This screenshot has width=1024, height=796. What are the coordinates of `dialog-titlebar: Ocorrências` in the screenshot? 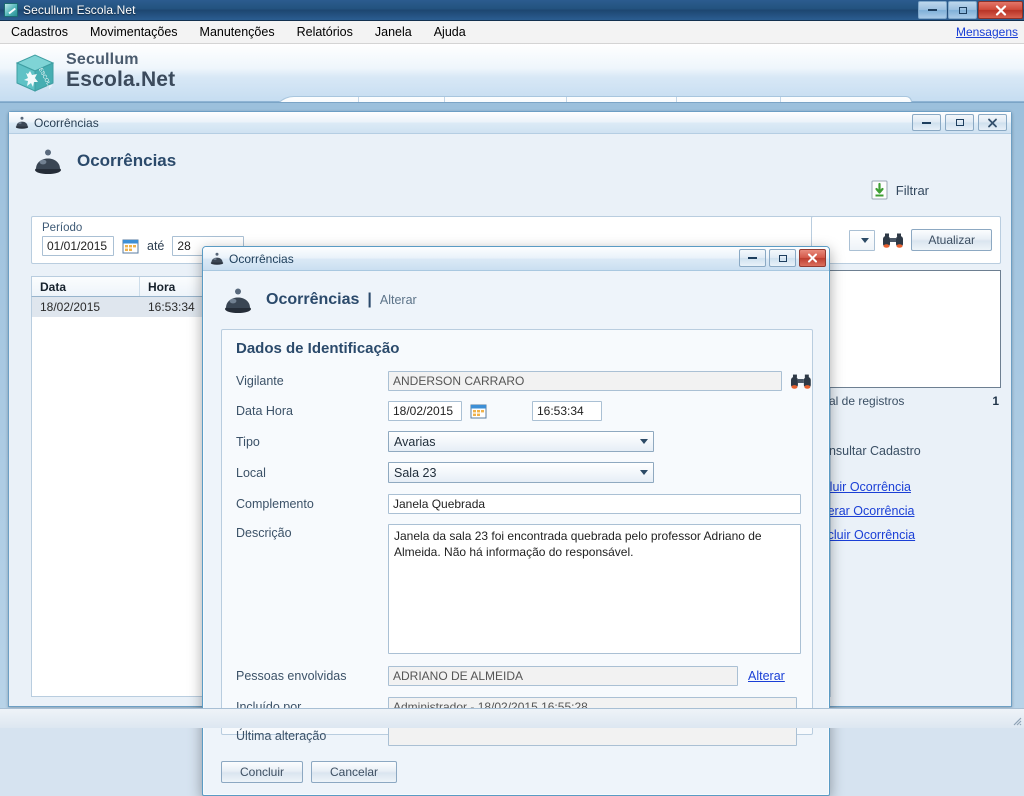 It's located at (516, 259).